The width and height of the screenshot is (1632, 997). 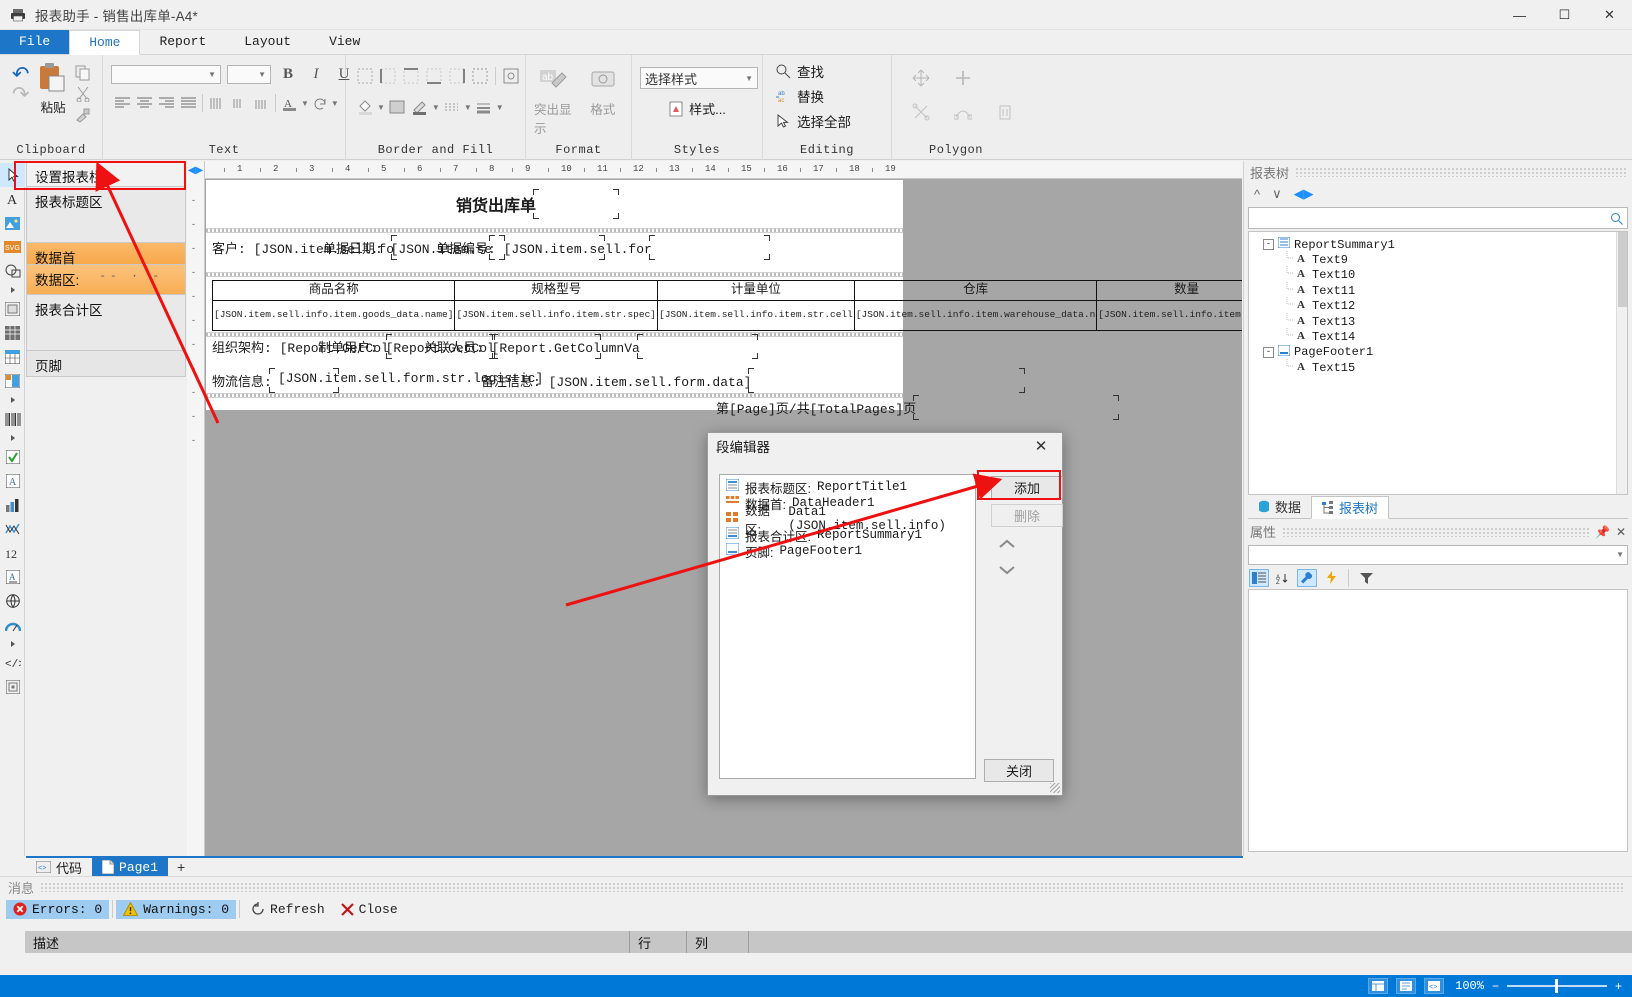 What do you see at coordinates (1331, 578) in the screenshot?
I see `events-icon` at bounding box center [1331, 578].